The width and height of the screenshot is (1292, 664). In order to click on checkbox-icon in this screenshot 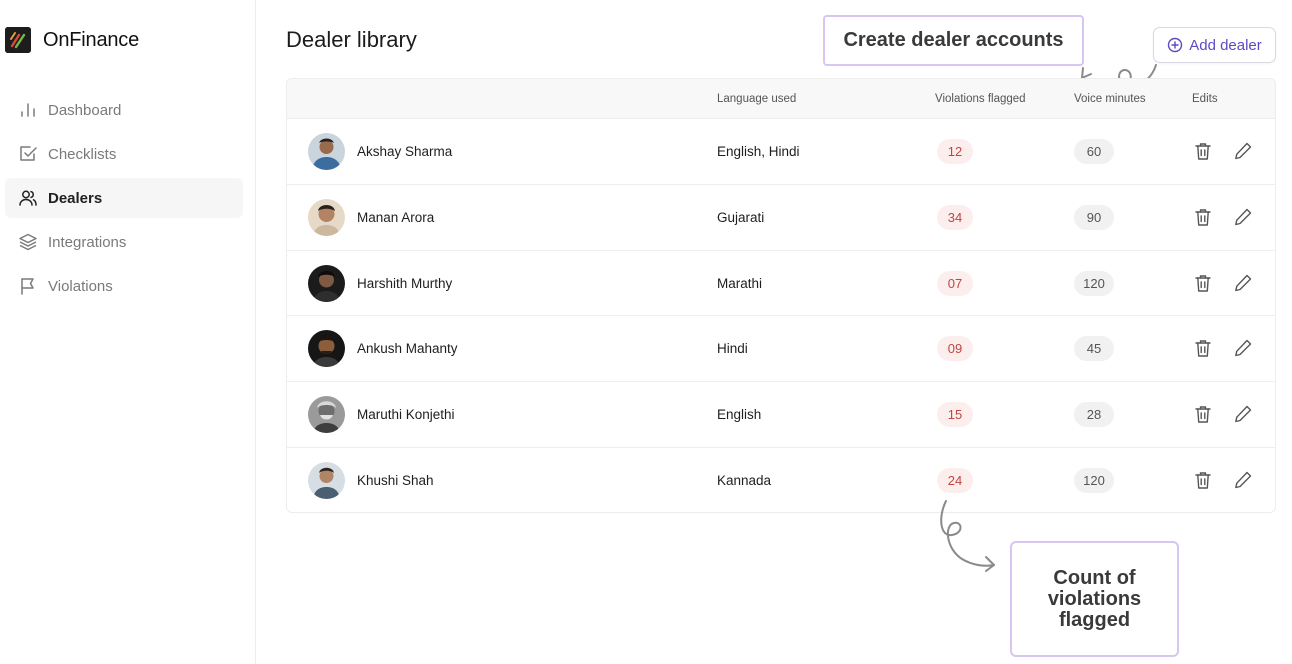, I will do `click(28, 154)`.